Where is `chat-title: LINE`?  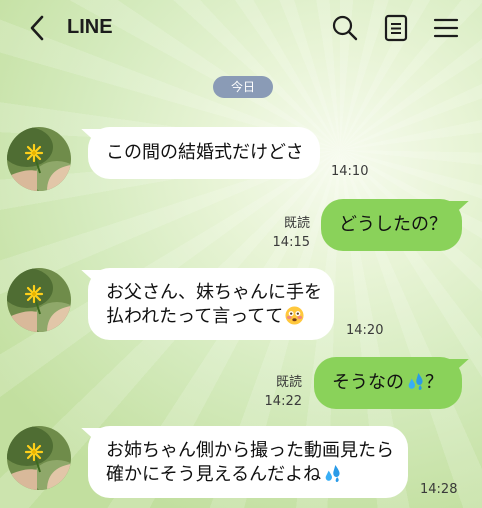 chat-title: LINE is located at coordinates (90, 27).